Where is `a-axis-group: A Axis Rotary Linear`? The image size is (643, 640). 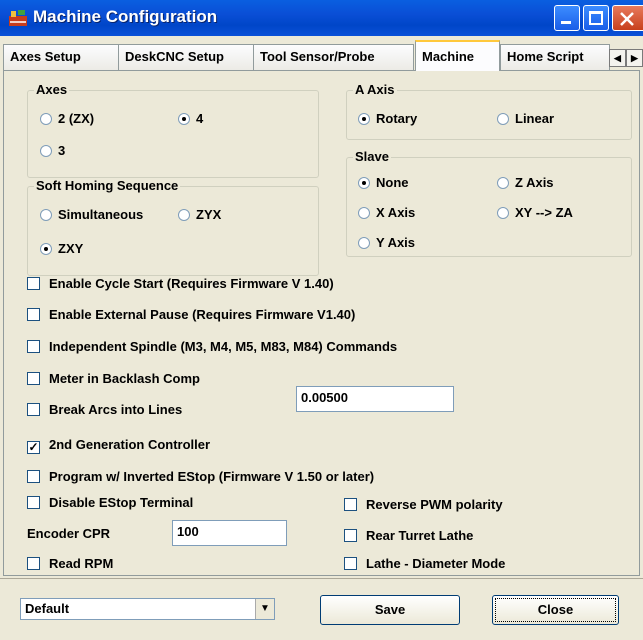 a-axis-group: A Axis Rotary Linear is located at coordinates (489, 111).